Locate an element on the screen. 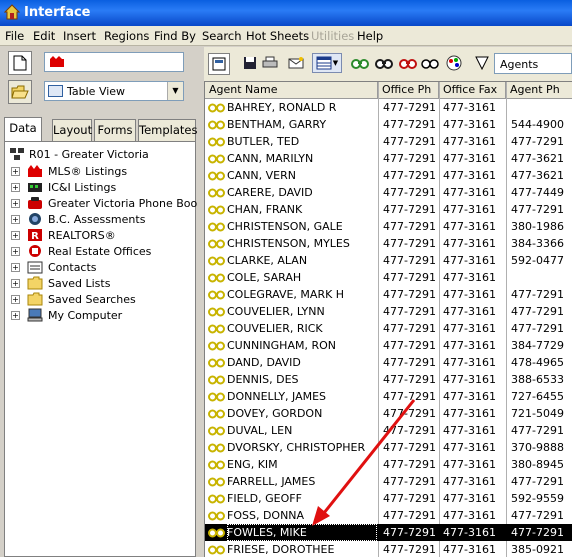 The width and height of the screenshot is (572, 557). tab-data: Data is located at coordinates (23, 129).